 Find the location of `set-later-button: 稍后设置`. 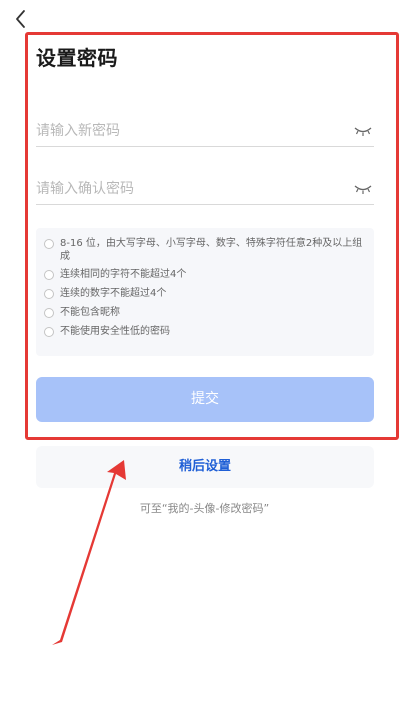

set-later-button: 稍后设置 is located at coordinates (205, 467).